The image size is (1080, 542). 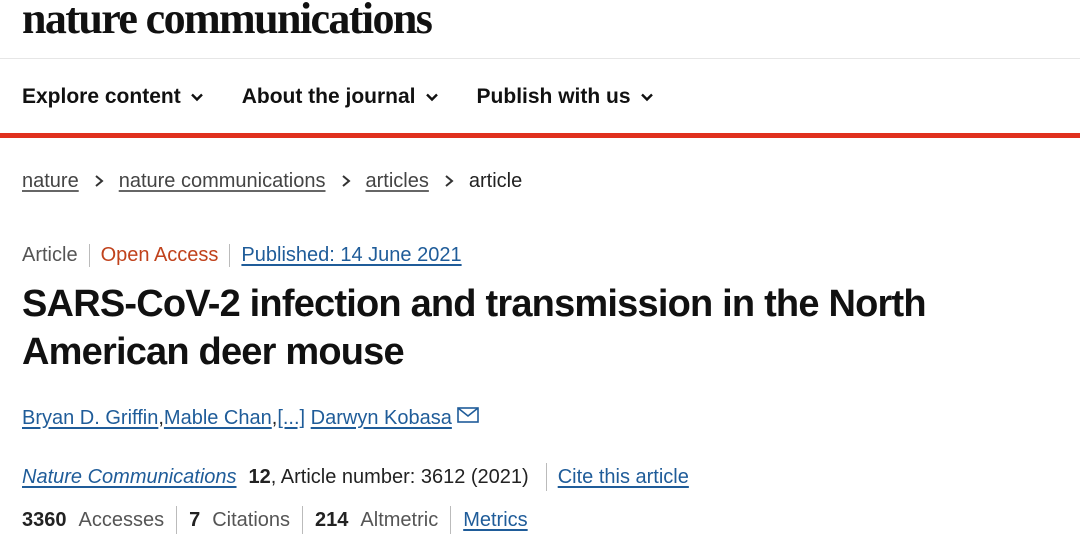 I want to click on cite-this-article-link: Cite this article, so click(x=623, y=477).